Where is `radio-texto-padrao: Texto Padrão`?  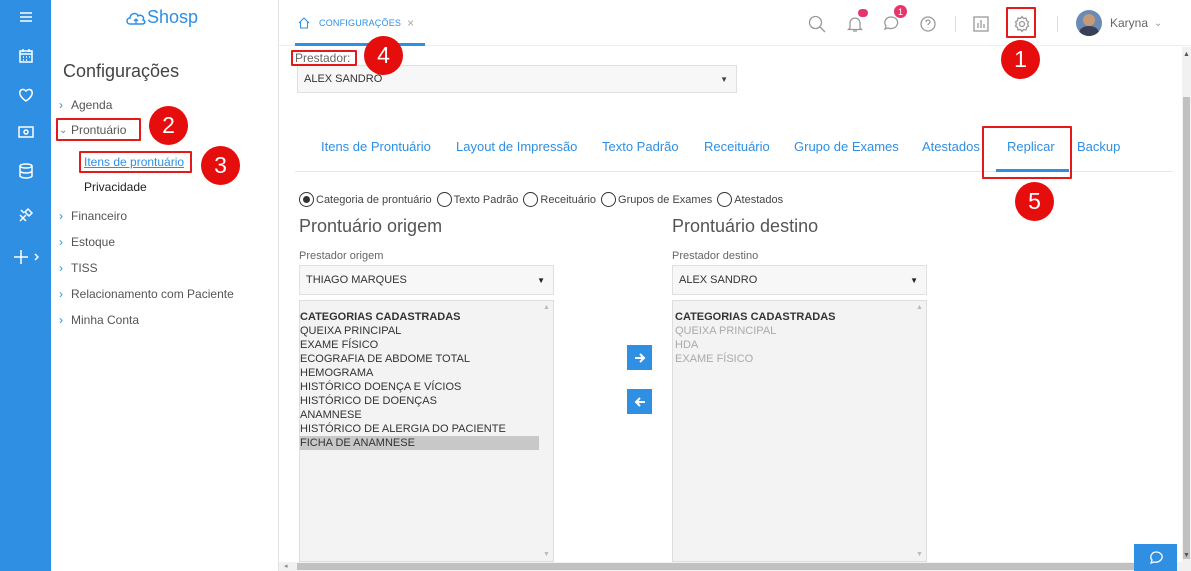 radio-texto-padrao: Texto Padrão is located at coordinates (477, 199).